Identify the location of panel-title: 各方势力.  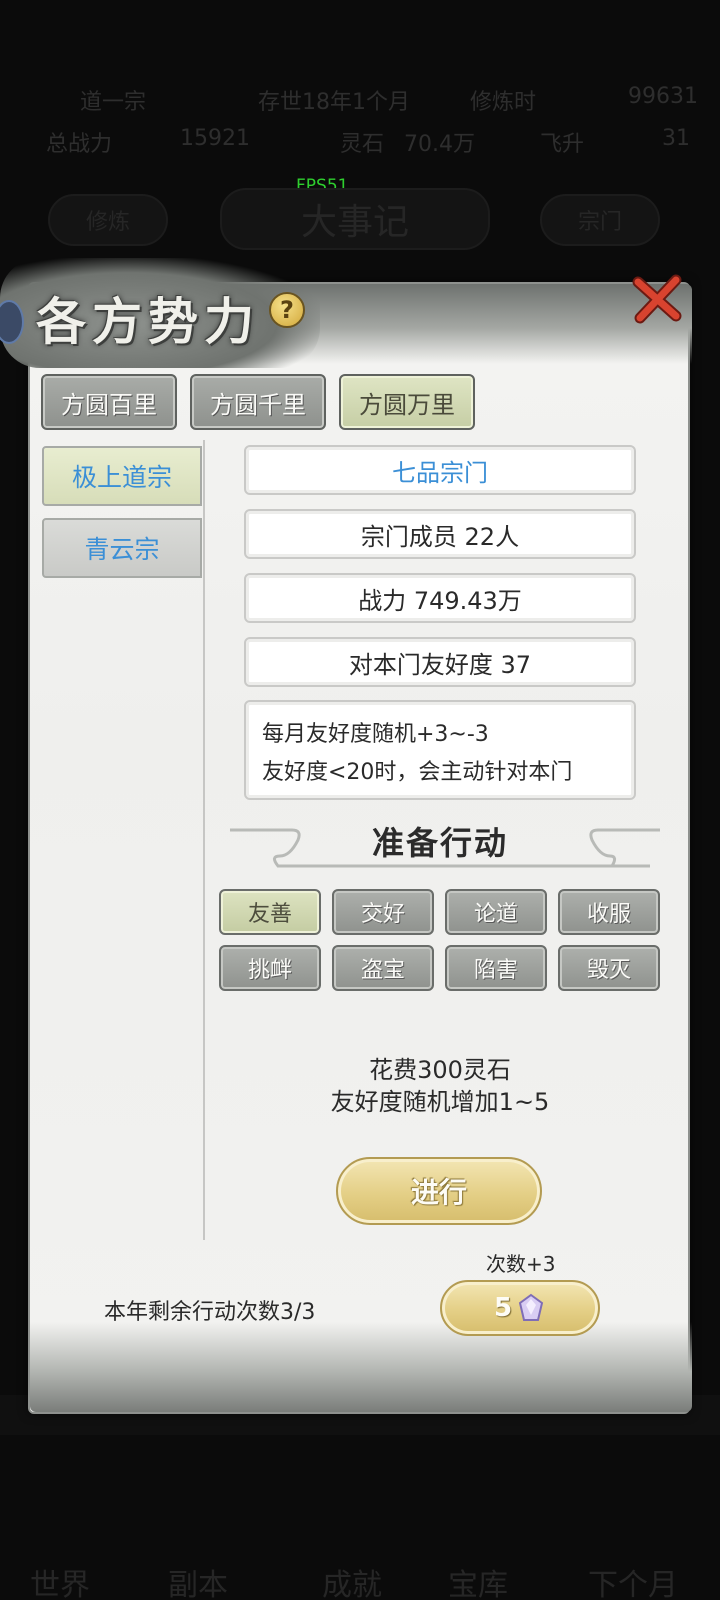
(148, 321).